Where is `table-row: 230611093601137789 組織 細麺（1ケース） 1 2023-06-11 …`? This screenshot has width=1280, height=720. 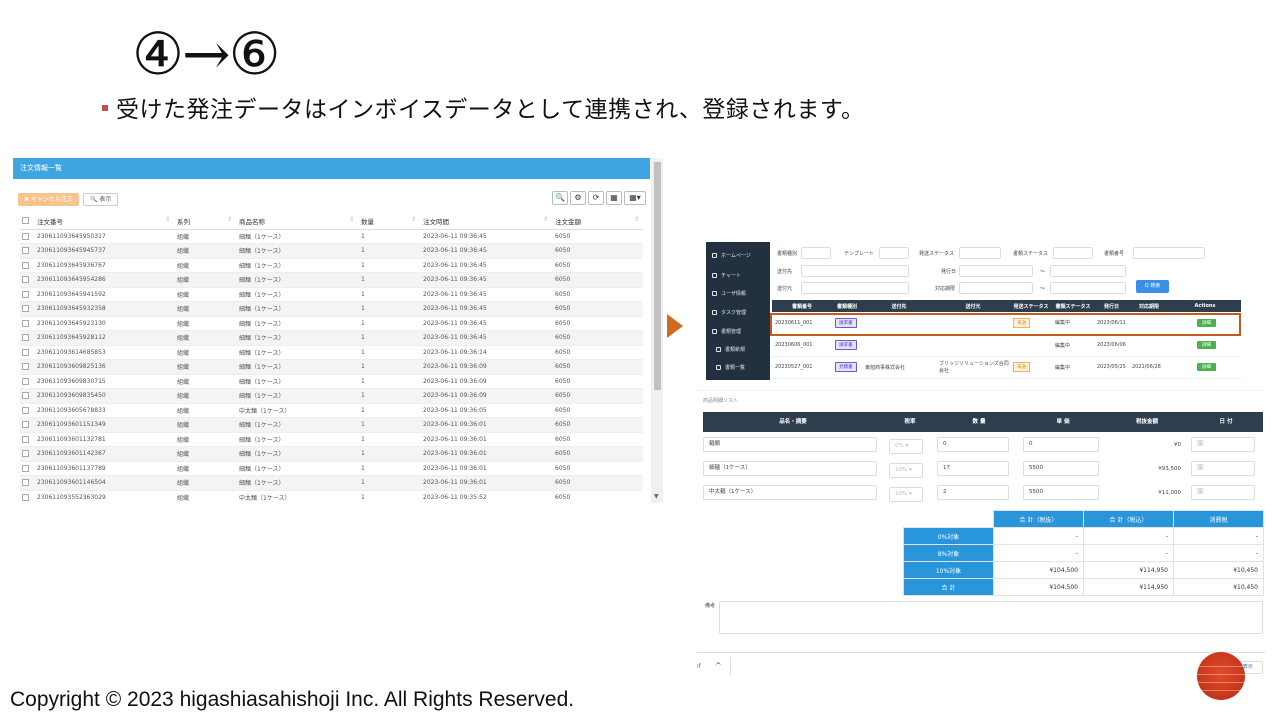 table-row: 230611093601137789 組織 細麺（1ケース） 1 2023-06-11 … is located at coordinates (331, 468).